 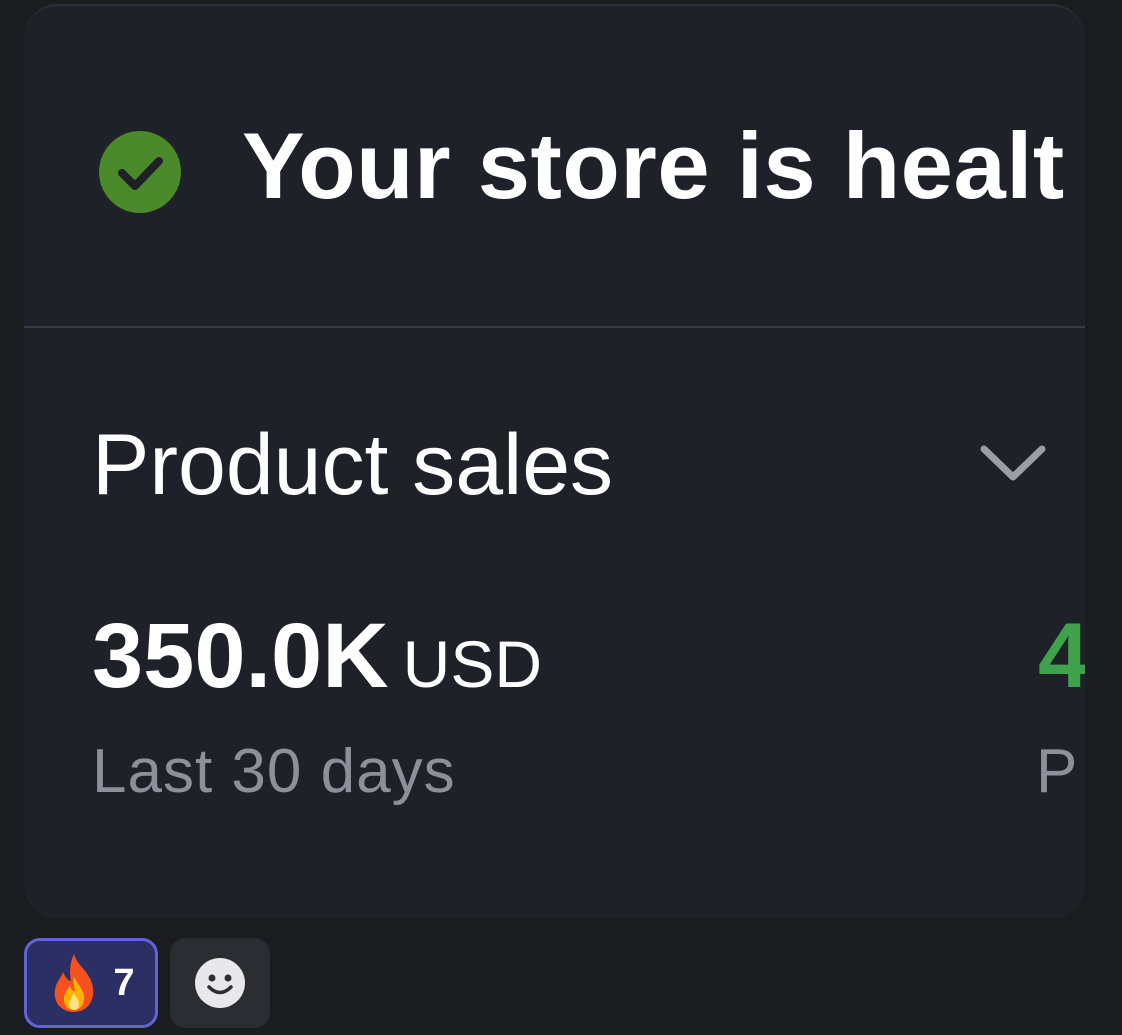 What do you see at coordinates (554, 327) in the screenshot?
I see `section-divider` at bounding box center [554, 327].